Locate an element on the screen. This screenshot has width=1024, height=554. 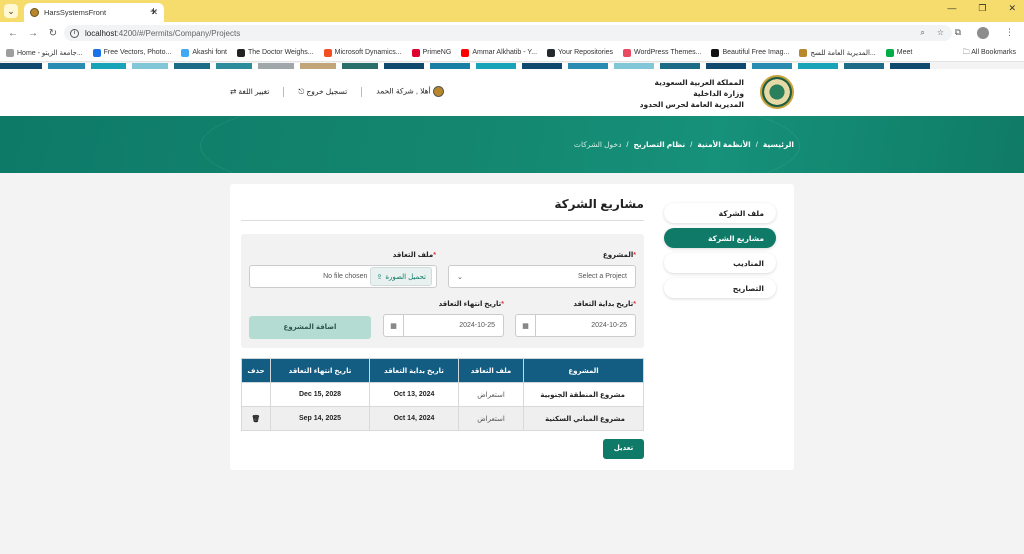
site-info-icon: i is located at coordinates (74, 33).